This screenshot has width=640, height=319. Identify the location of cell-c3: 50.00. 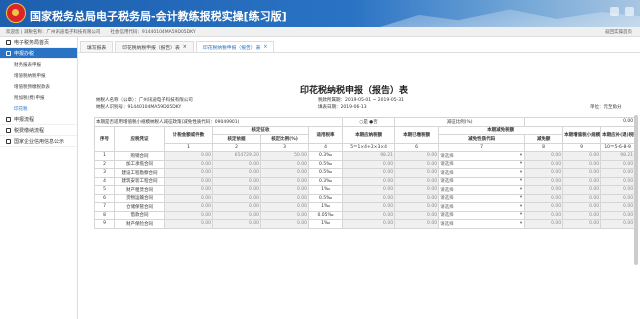
(284, 156).